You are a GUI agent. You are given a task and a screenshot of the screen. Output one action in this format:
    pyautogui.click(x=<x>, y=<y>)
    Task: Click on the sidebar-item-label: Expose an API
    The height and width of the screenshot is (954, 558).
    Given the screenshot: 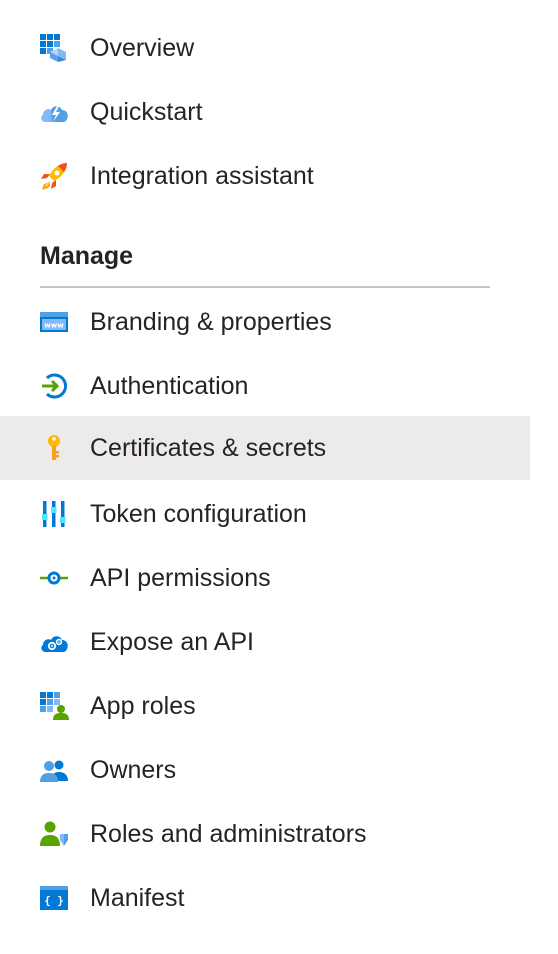 What is the action you would take?
    pyautogui.click(x=172, y=642)
    